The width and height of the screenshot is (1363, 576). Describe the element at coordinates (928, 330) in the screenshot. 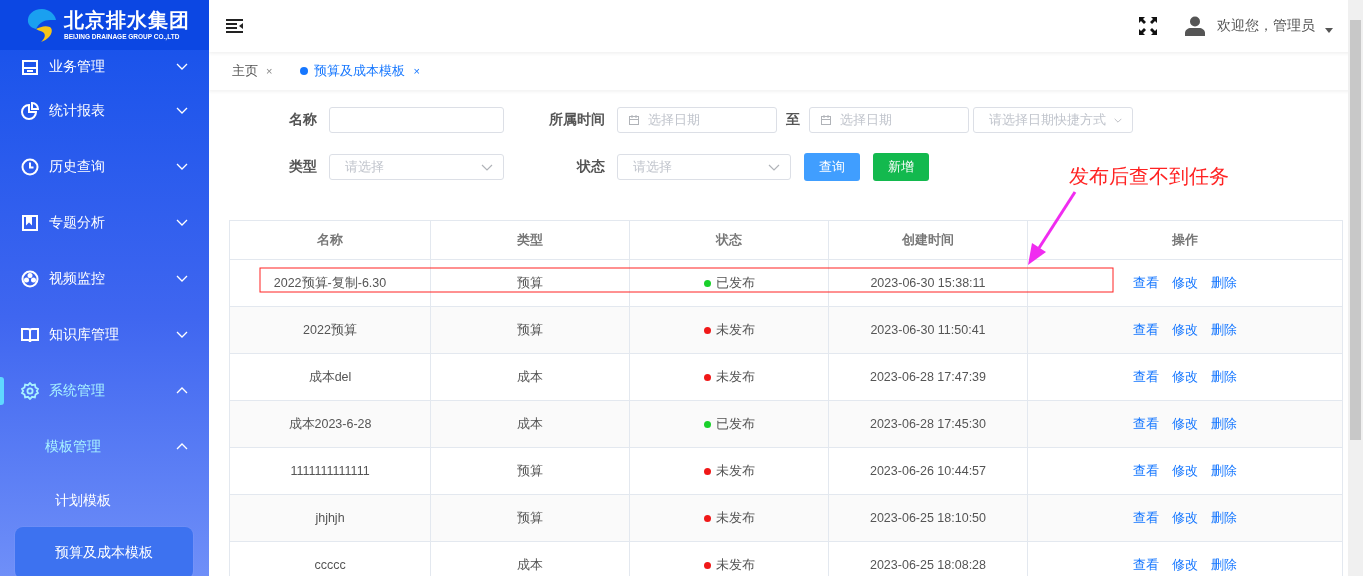

I see `table-cell: 2023-06-30 11:50:41` at that location.